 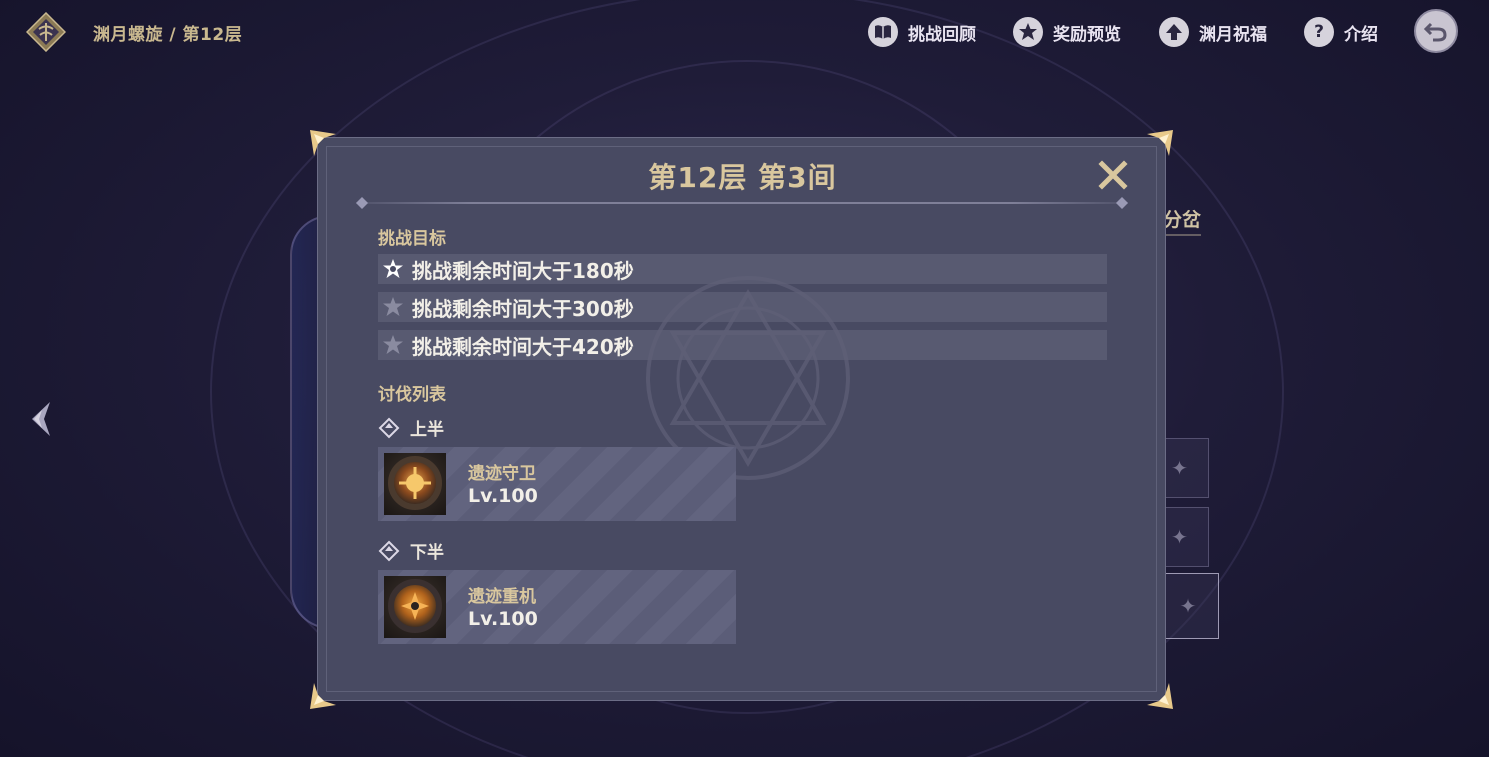 I want to click on back-arrow-icon, so click(x=1435, y=32).